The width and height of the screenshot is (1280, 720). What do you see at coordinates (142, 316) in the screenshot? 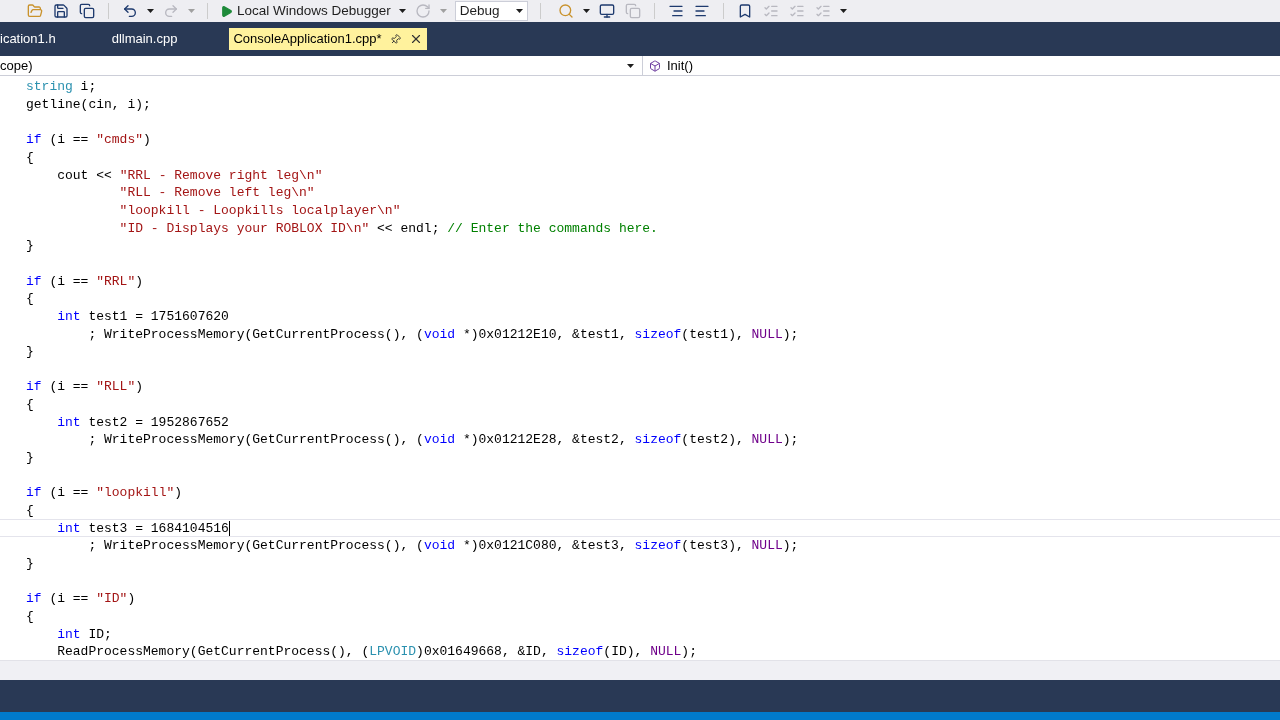
I see `code-line: int test1 = 1751607620` at bounding box center [142, 316].